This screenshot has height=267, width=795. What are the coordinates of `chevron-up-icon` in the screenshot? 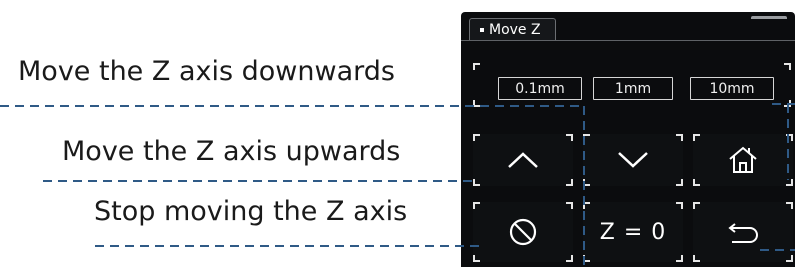 It's located at (523, 160).